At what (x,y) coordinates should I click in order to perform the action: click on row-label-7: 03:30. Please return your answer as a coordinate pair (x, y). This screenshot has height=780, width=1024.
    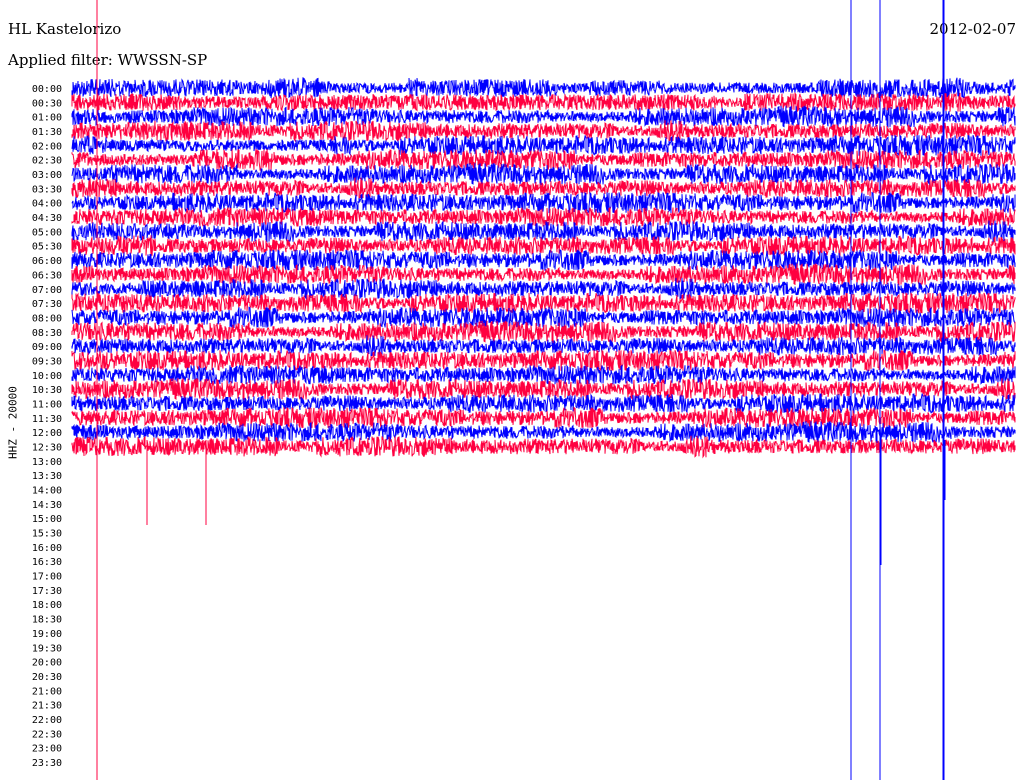
    Looking at the image, I should click on (47, 189).